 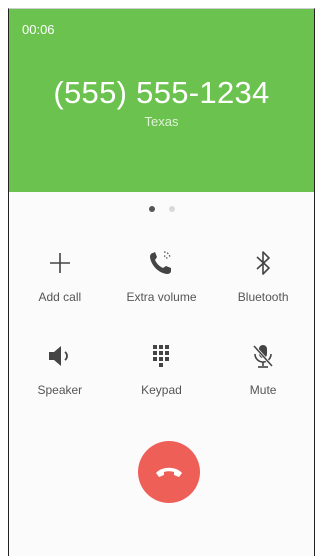 I want to click on caller-location: Texas, so click(x=161, y=121).